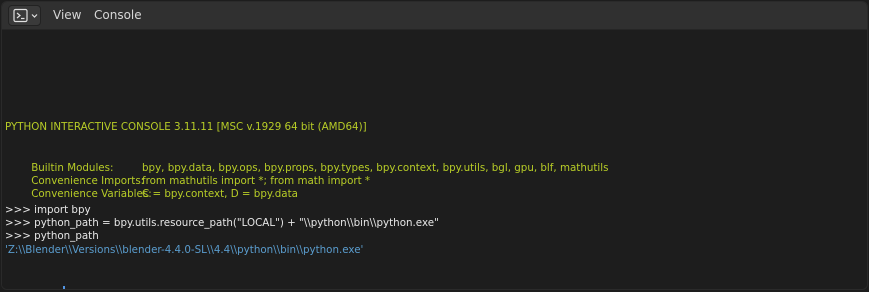 The image size is (869, 292). What do you see at coordinates (64, 287) in the screenshot?
I see `text-cursor` at bounding box center [64, 287].